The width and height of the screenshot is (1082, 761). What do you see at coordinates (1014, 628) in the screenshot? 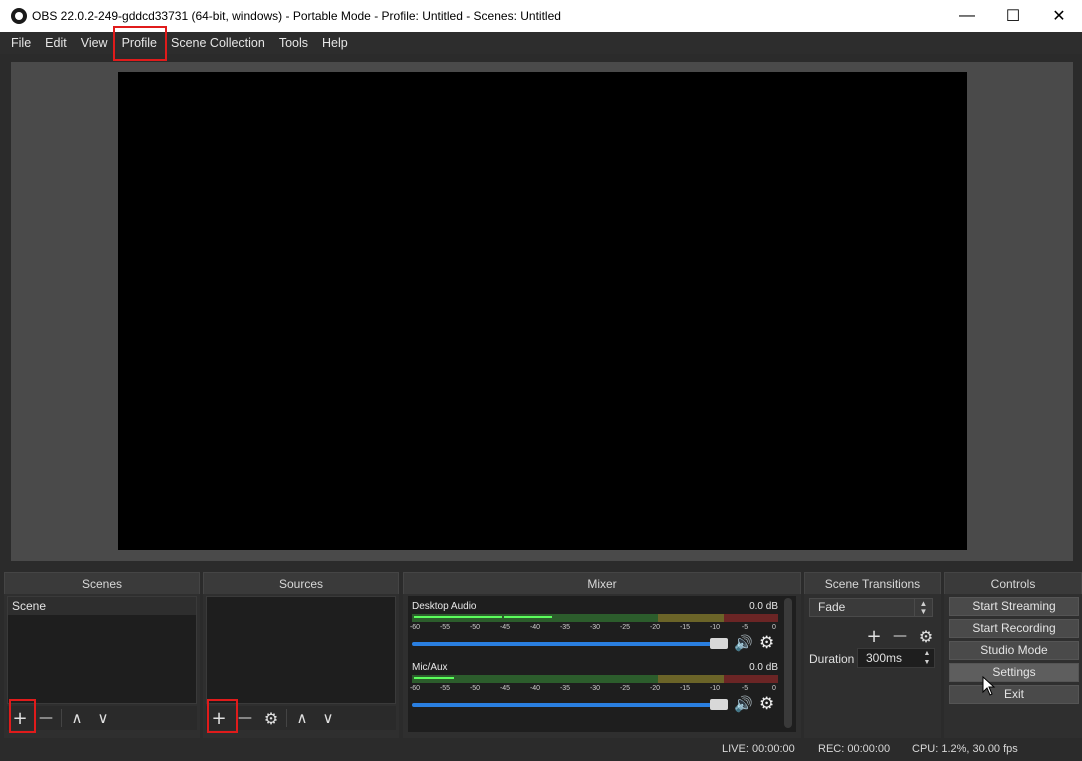
I see `start-recording-button: Start Recording` at bounding box center [1014, 628].